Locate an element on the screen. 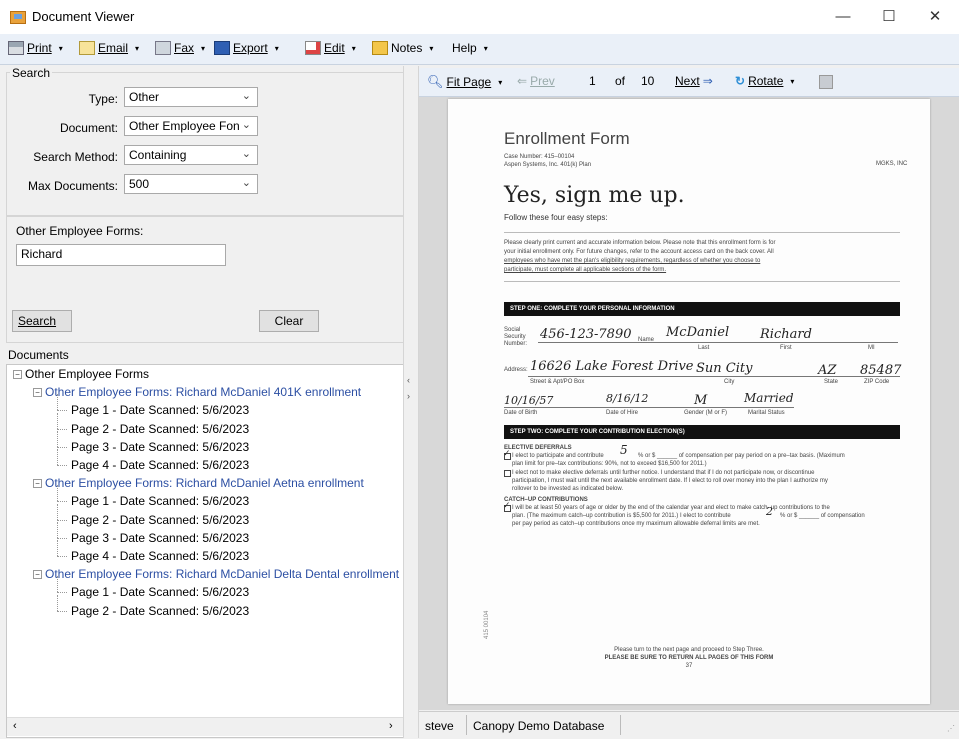 Image resolution: width=959 pixels, height=739 pixels. doc-line: I elect to participate and contribute is located at coordinates (558, 456).